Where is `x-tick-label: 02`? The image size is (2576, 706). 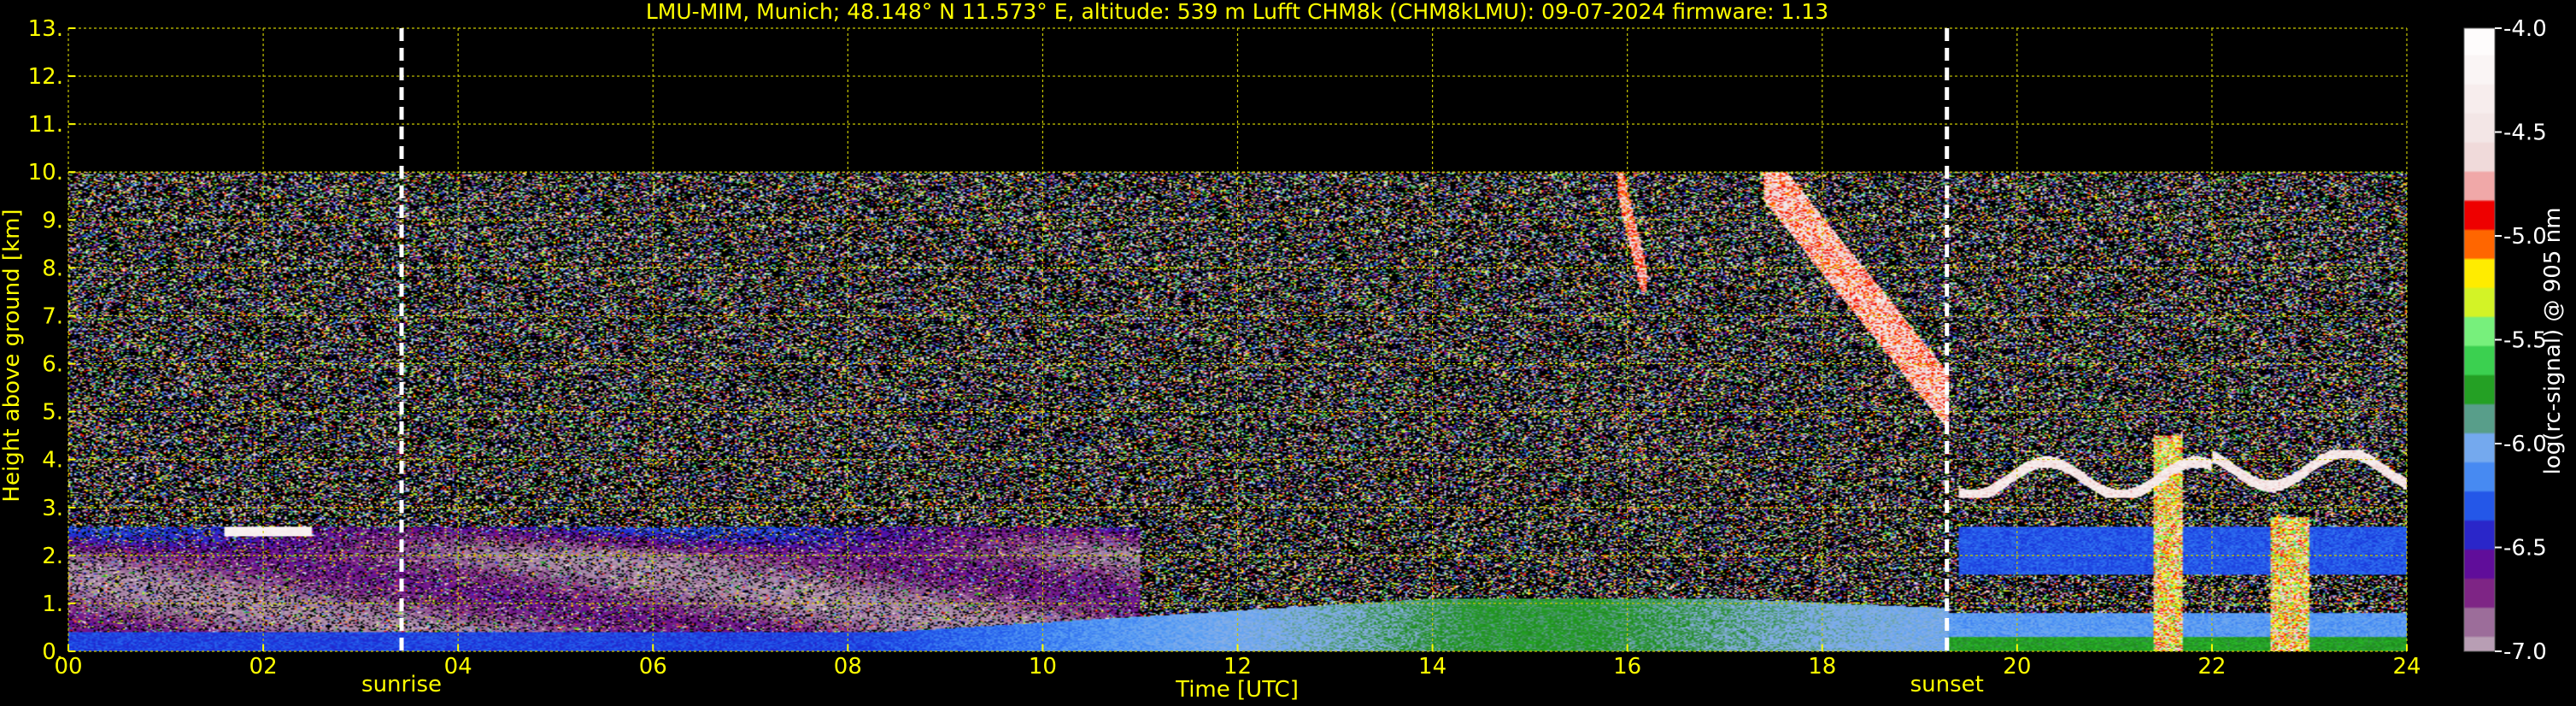 x-tick-label: 02 is located at coordinates (263, 667).